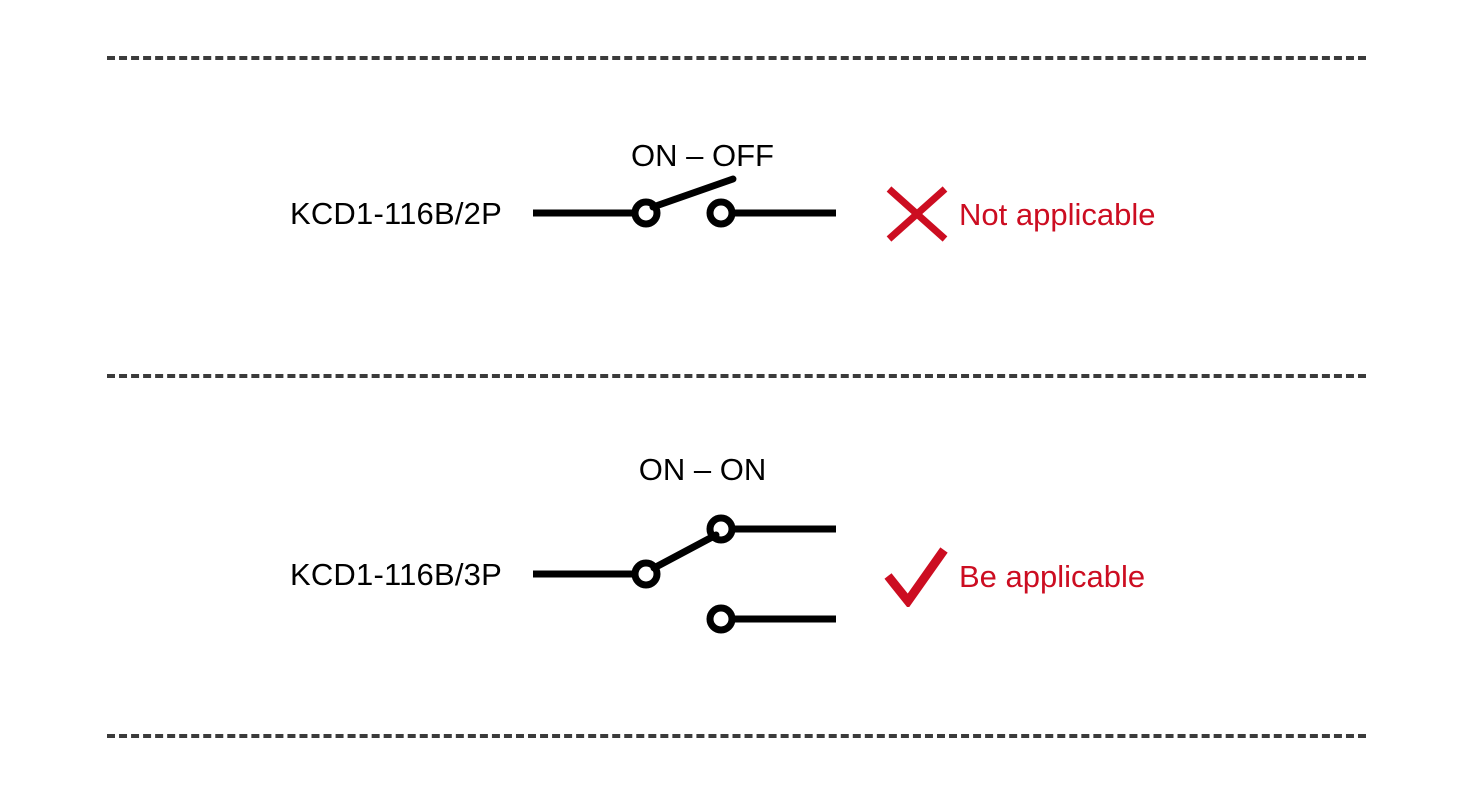 This screenshot has width=1475, height=800. I want to click on bottom-divider, so click(736, 736).